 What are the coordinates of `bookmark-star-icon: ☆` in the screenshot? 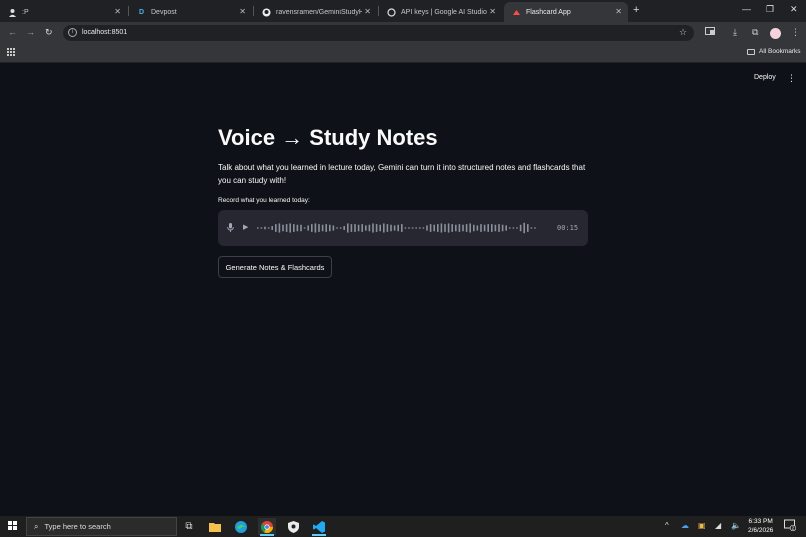 It's located at (683, 32).